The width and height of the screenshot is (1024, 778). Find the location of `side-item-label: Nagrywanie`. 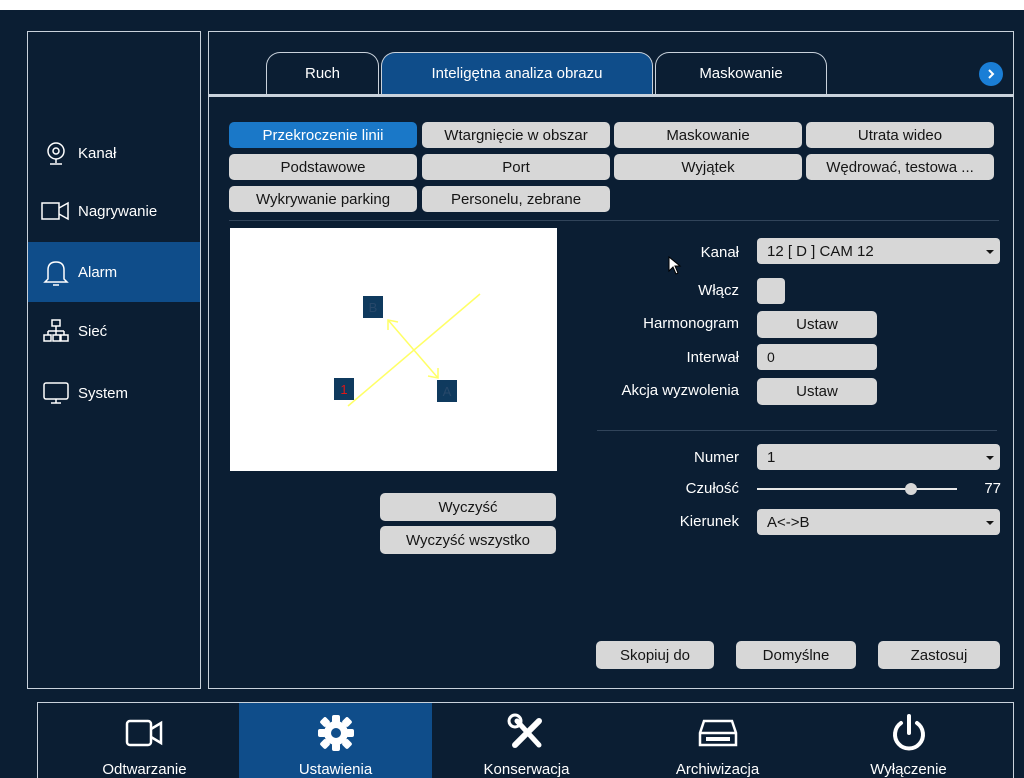

side-item-label: Nagrywanie is located at coordinates (118, 211).